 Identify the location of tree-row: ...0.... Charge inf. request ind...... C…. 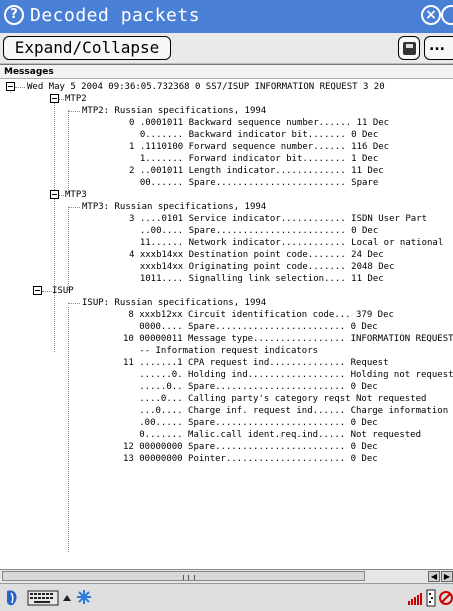
(288, 411).